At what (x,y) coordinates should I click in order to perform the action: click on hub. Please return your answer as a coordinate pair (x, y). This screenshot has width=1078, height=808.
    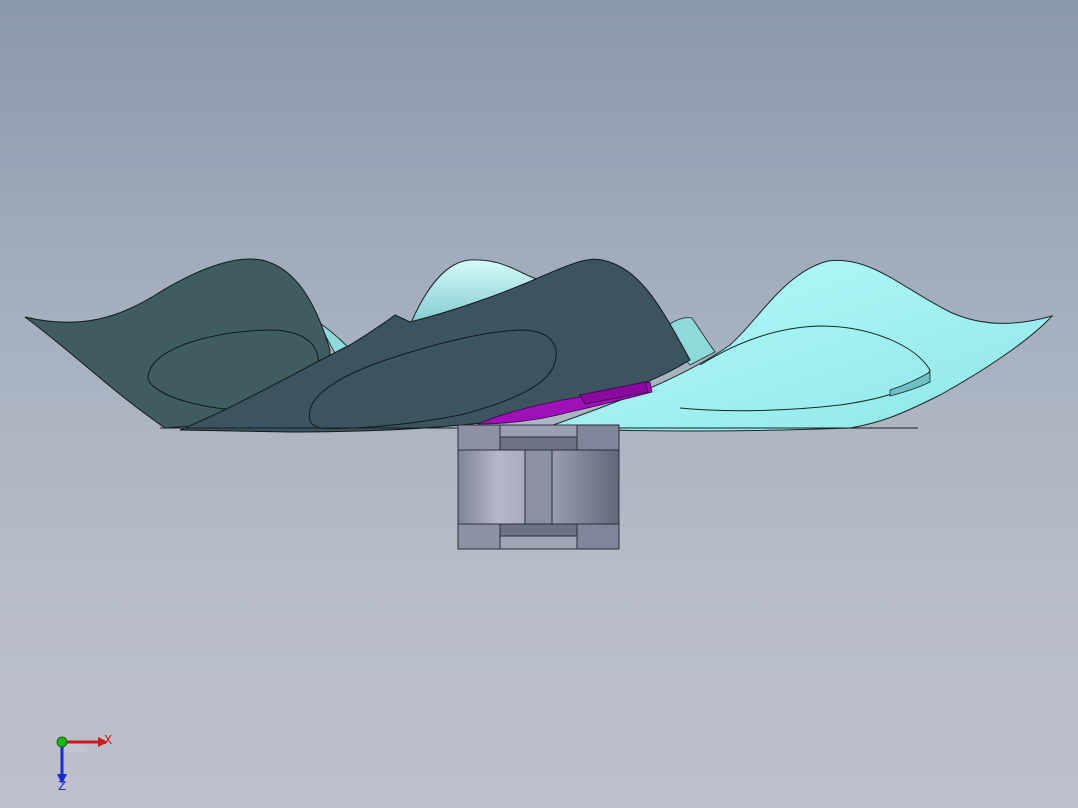
    Looking at the image, I should click on (538, 487).